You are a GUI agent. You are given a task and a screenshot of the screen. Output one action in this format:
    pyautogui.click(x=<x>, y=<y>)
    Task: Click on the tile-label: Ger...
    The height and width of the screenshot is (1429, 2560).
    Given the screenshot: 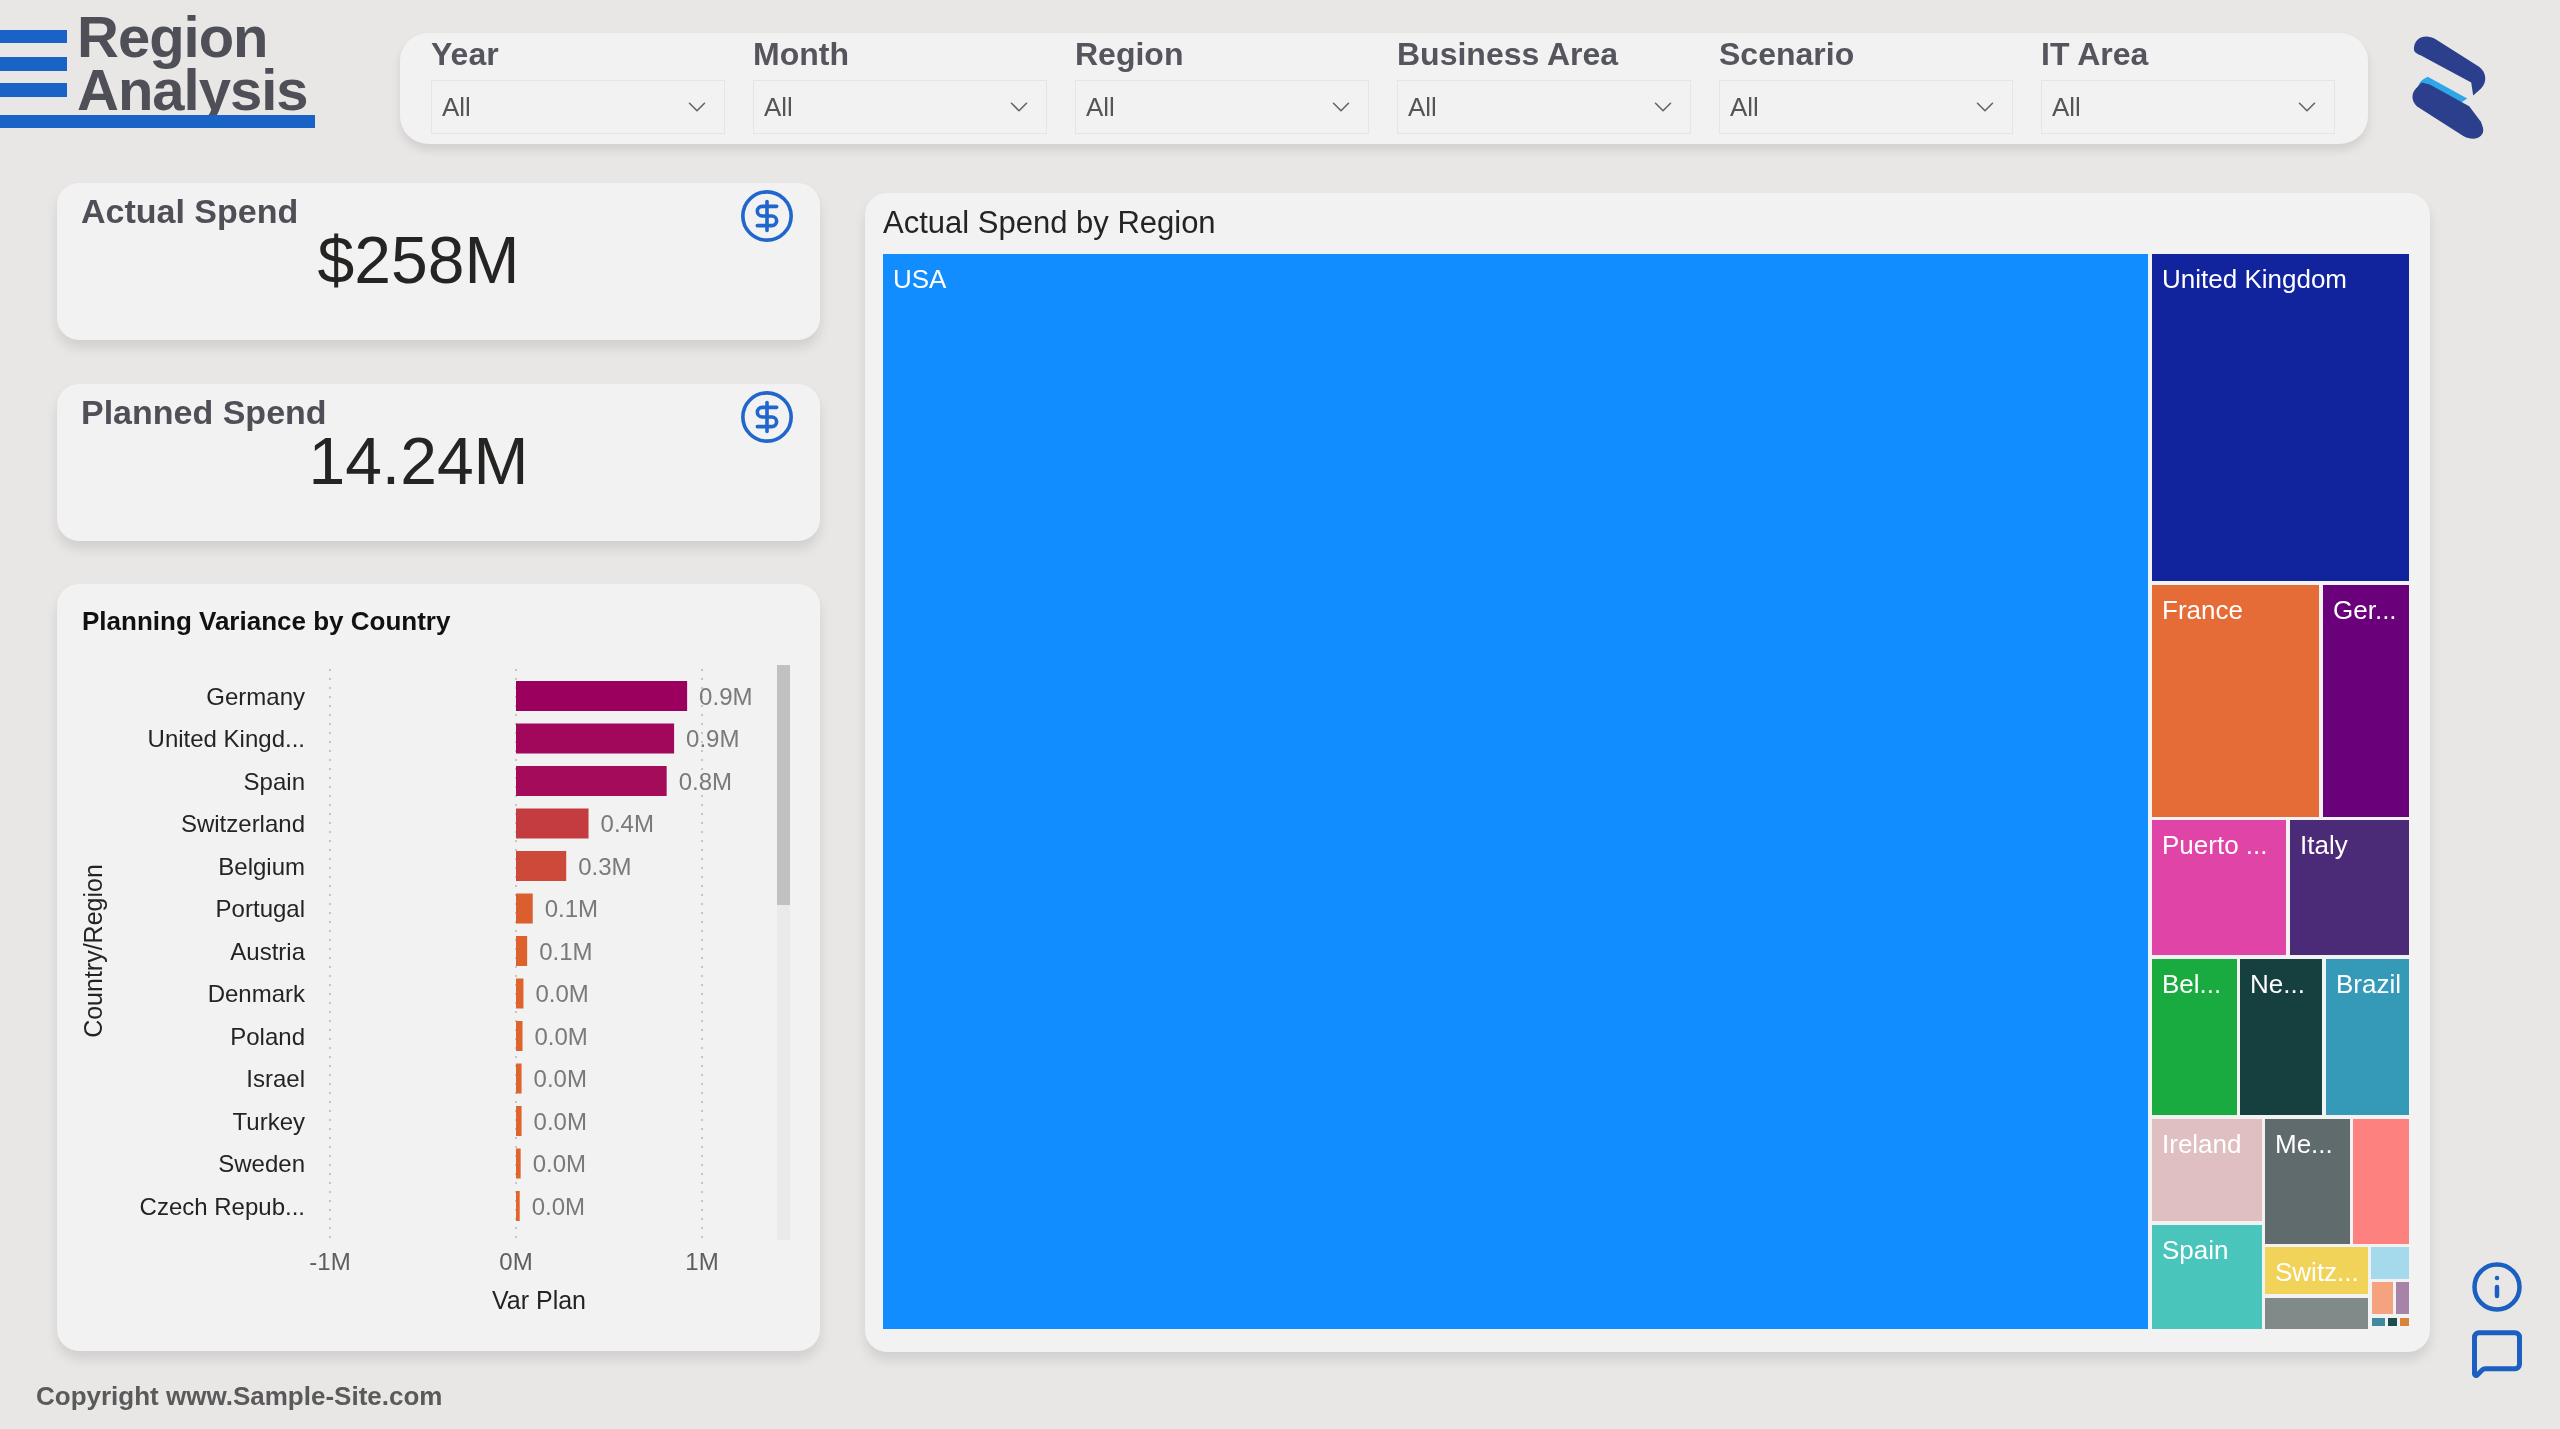 What is the action you would take?
    pyautogui.click(x=2365, y=610)
    